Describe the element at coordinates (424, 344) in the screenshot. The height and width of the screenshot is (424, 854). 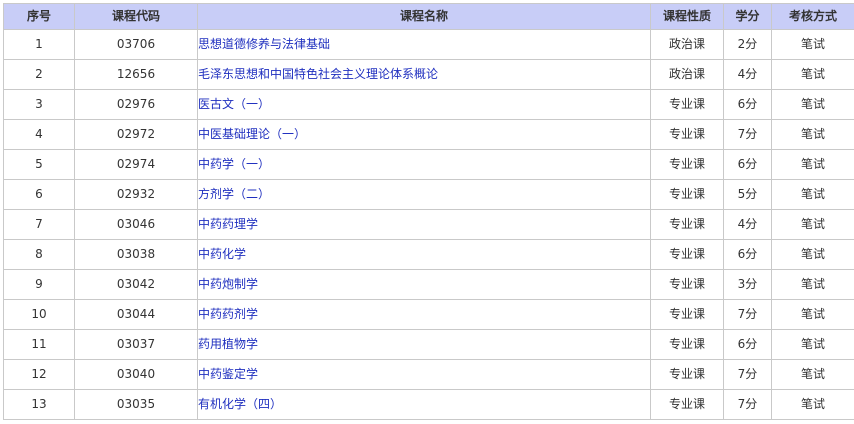
I see `cell-name: 药用植物学` at that location.